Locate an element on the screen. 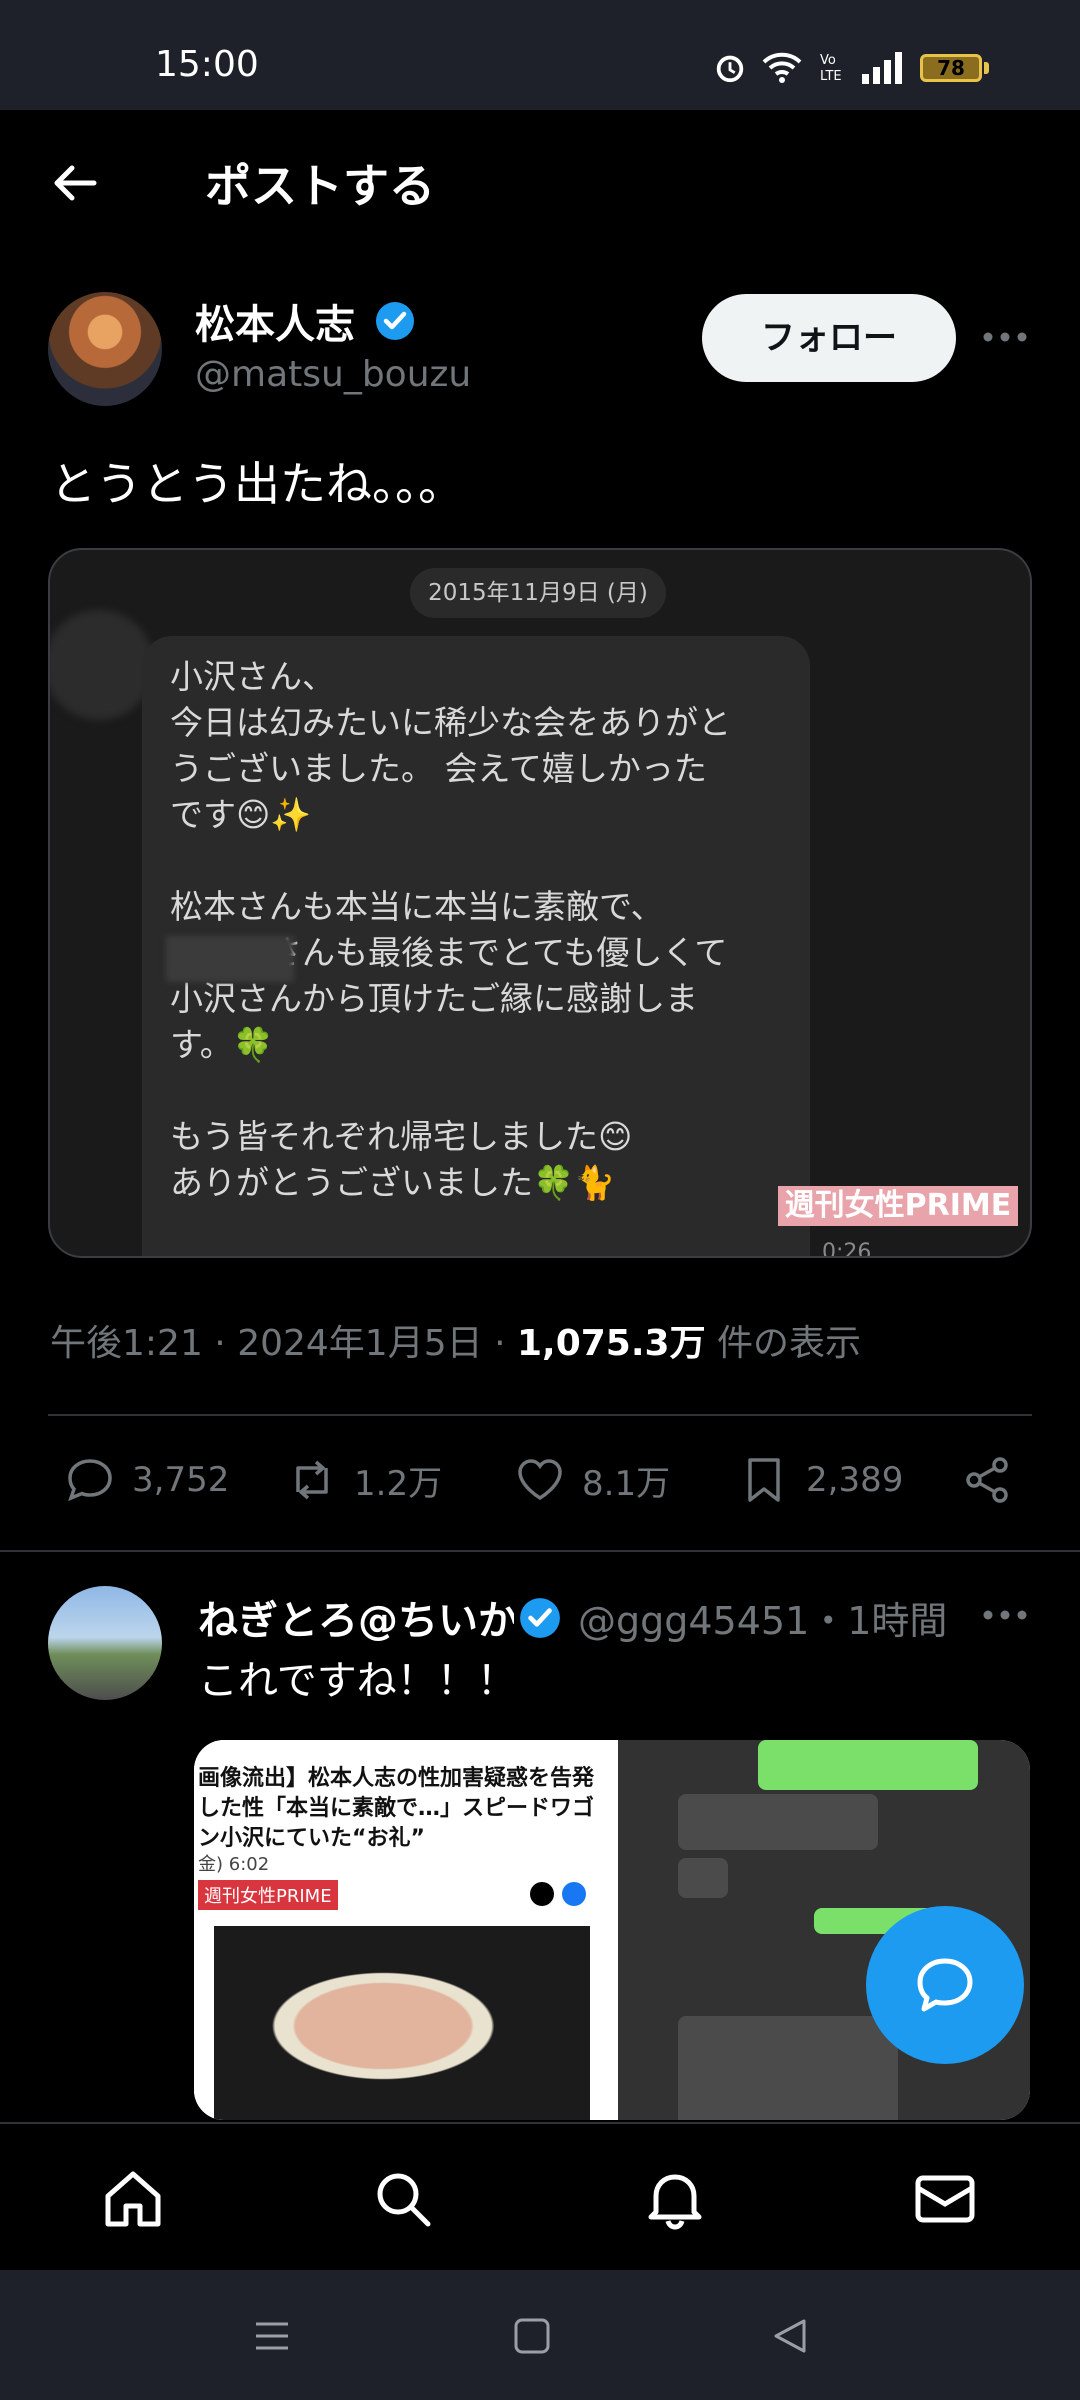 The width and height of the screenshot is (1080, 2400). status-time: 15:00 is located at coordinates (207, 64).